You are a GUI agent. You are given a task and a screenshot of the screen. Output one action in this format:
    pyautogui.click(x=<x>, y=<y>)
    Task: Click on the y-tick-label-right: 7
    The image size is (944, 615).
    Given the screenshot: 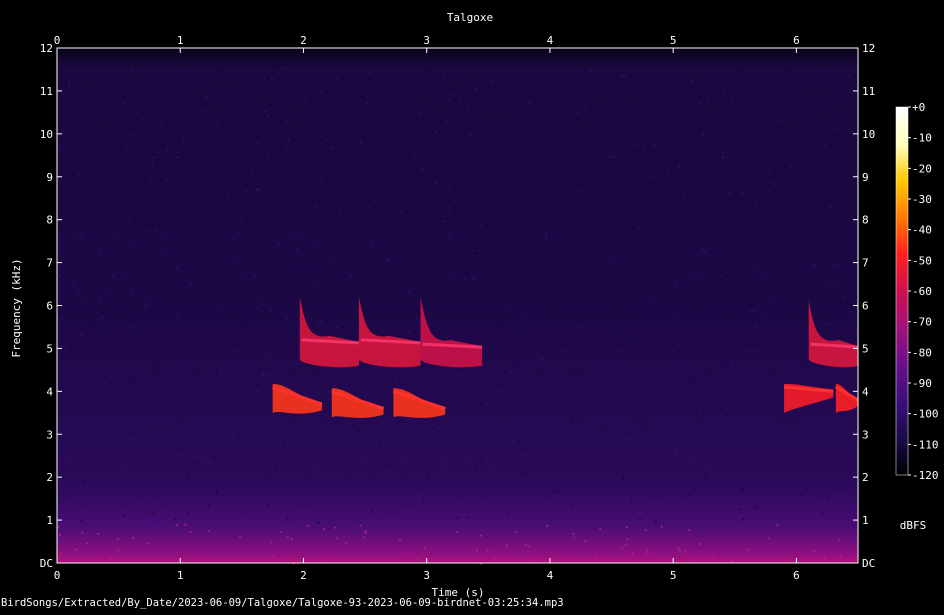 What is the action you would take?
    pyautogui.click(x=865, y=263)
    